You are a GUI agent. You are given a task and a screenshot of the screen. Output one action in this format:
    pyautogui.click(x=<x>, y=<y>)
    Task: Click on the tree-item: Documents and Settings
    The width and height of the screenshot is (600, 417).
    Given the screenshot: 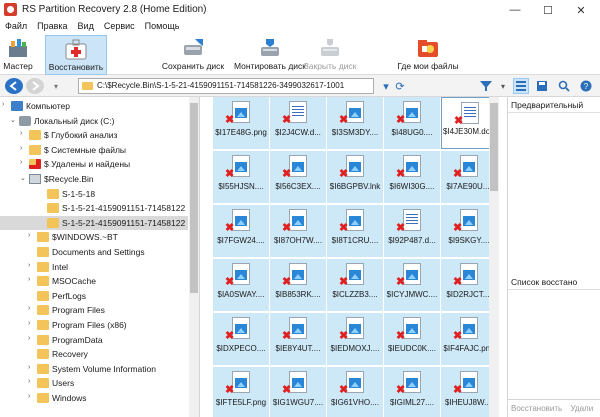 What is the action you would take?
    pyautogui.click(x=94, y=252)
    